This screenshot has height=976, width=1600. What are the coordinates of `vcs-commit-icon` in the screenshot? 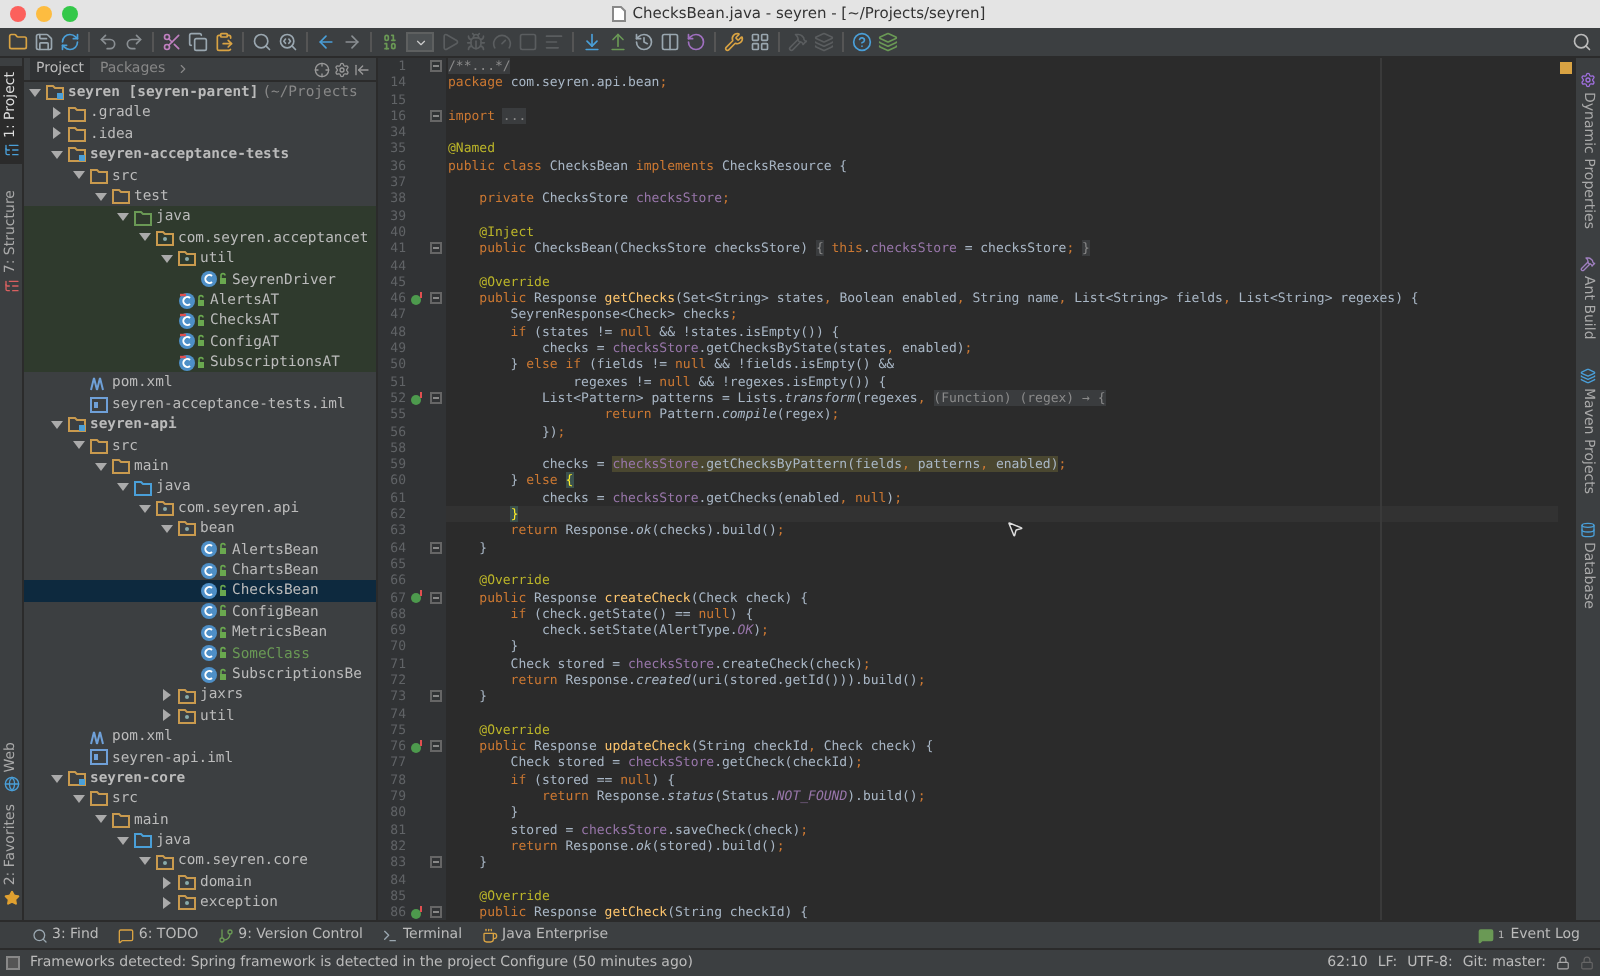 It's located at (618, 42).